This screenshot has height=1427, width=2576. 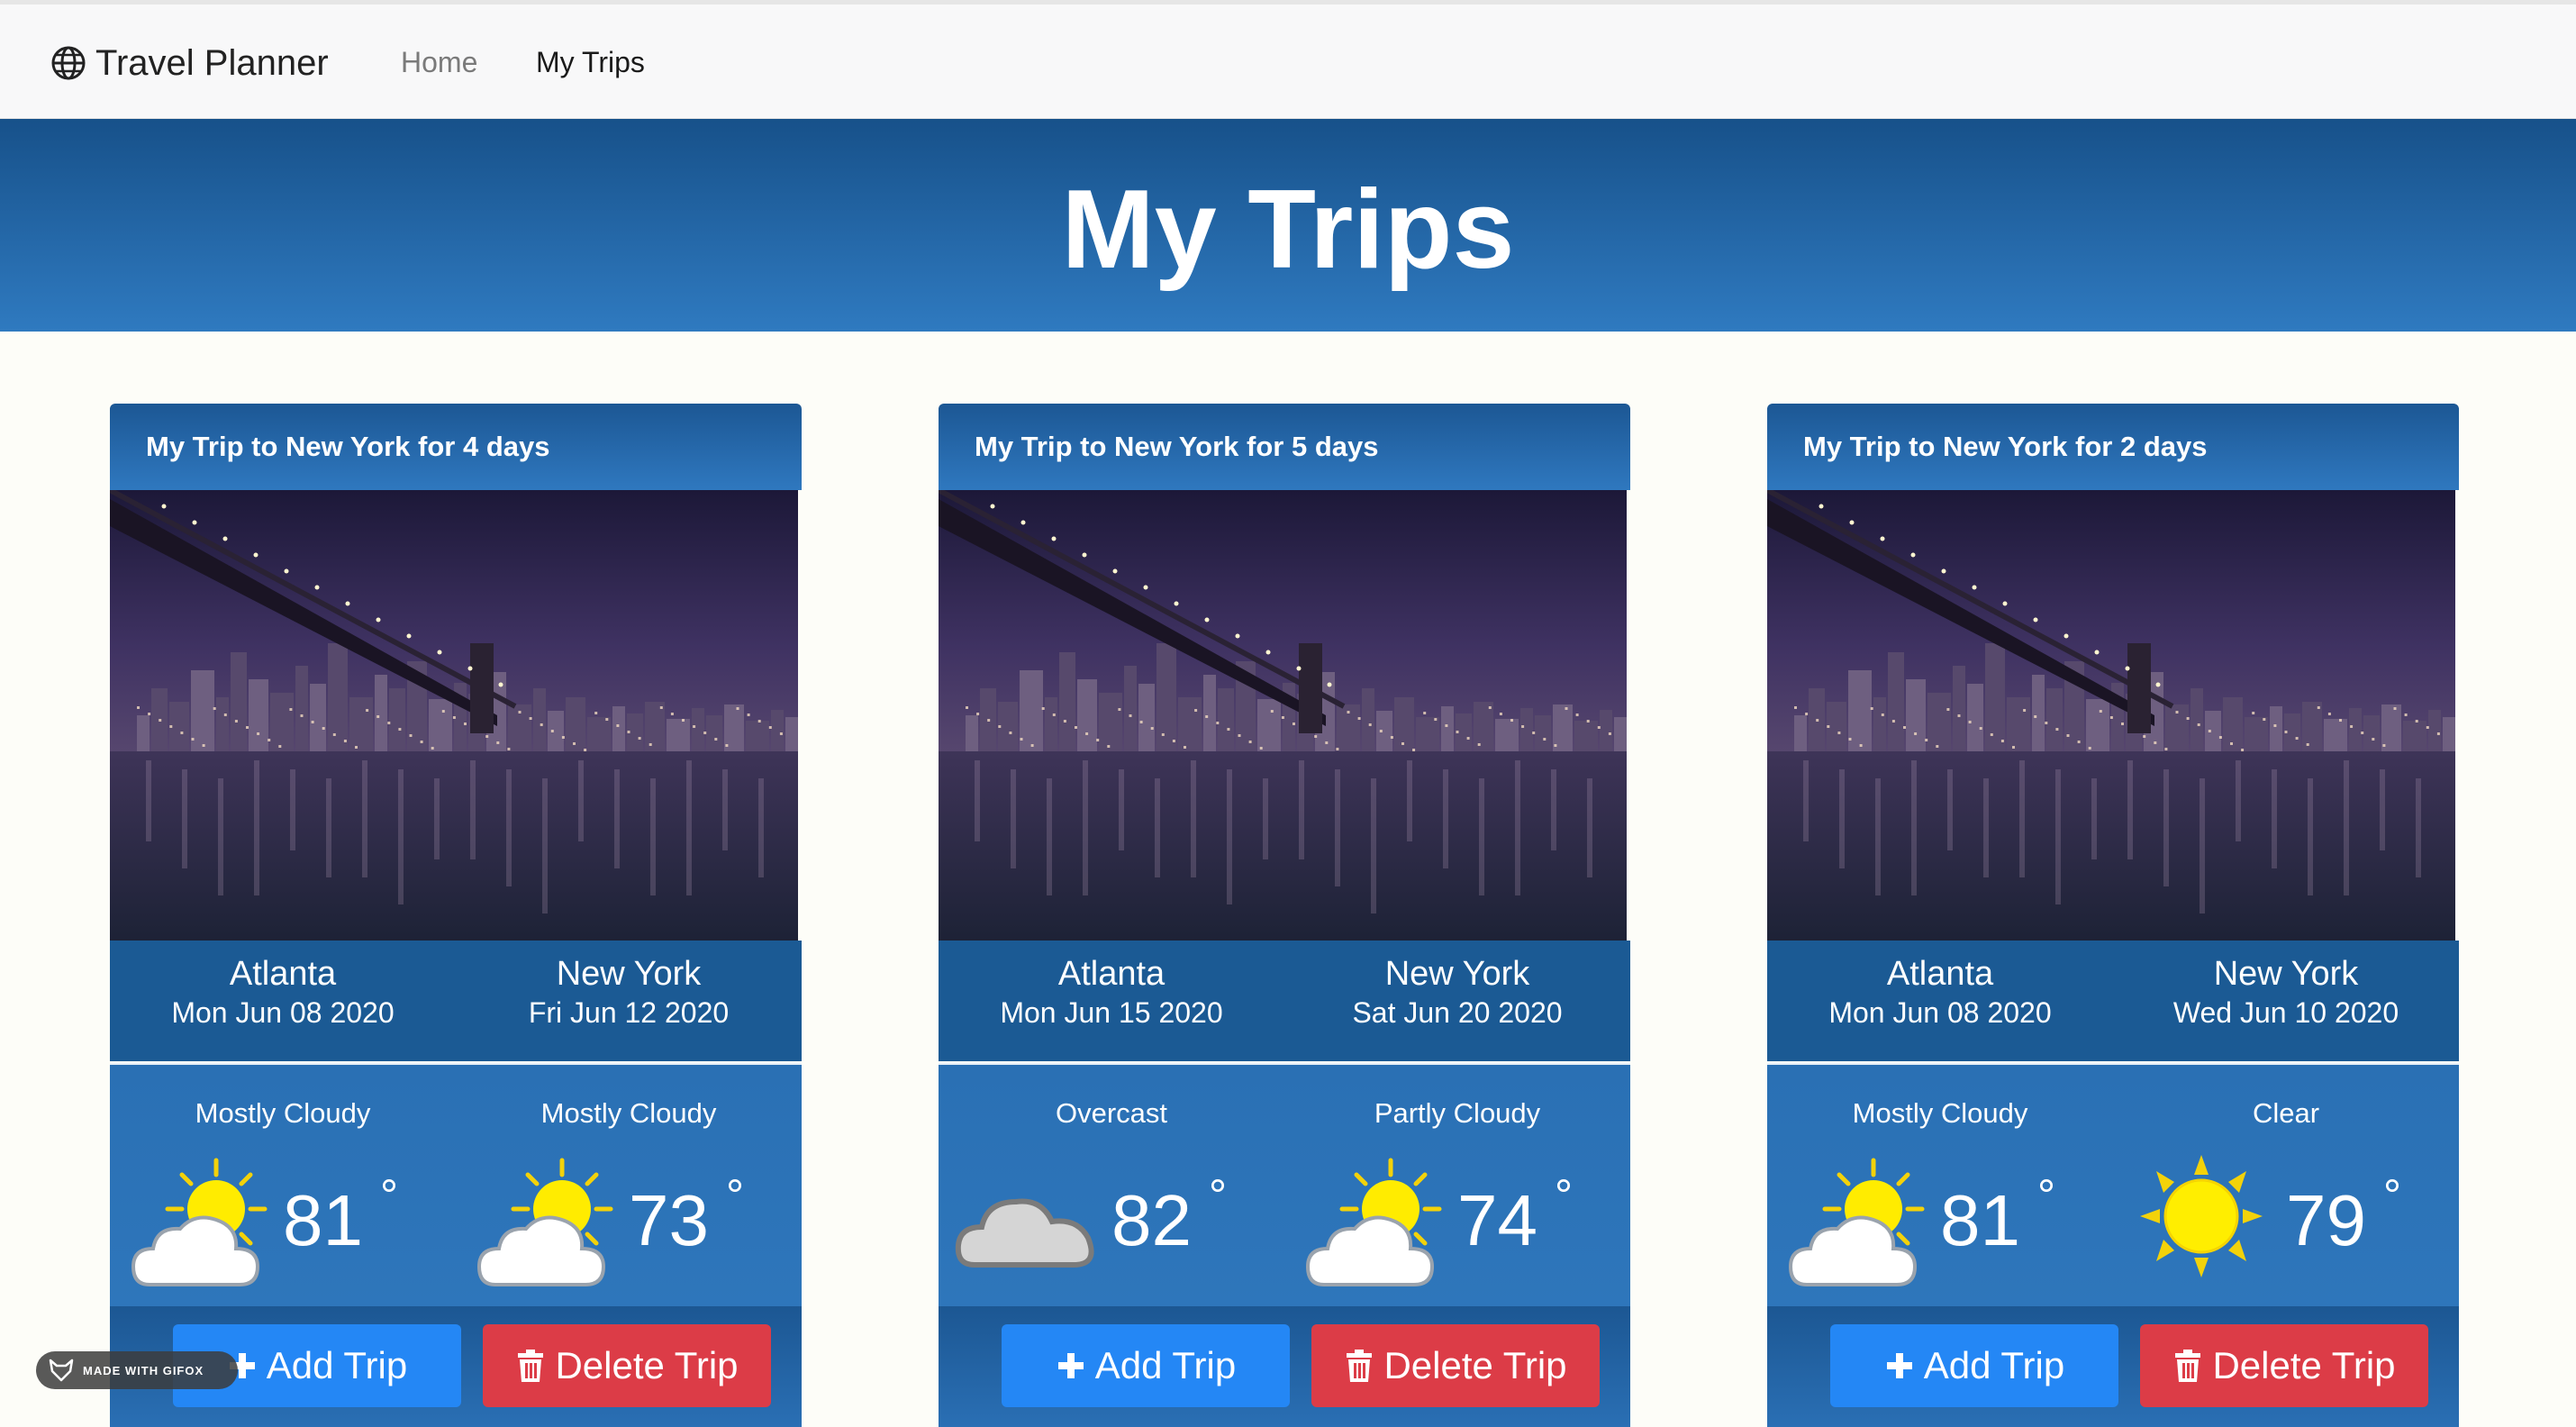 I want to click on destination-info: New York Fri Jun 12 2020, so click(x=629, y=992).